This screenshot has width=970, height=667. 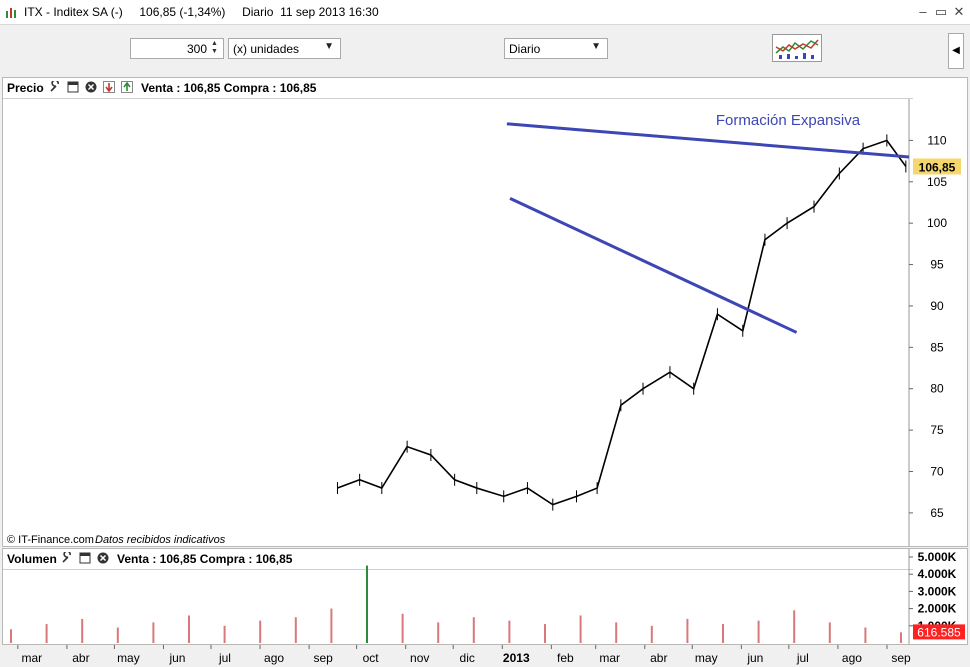 I want to click on units-select: (x) unidades ▼, so click(x=284, y=48).